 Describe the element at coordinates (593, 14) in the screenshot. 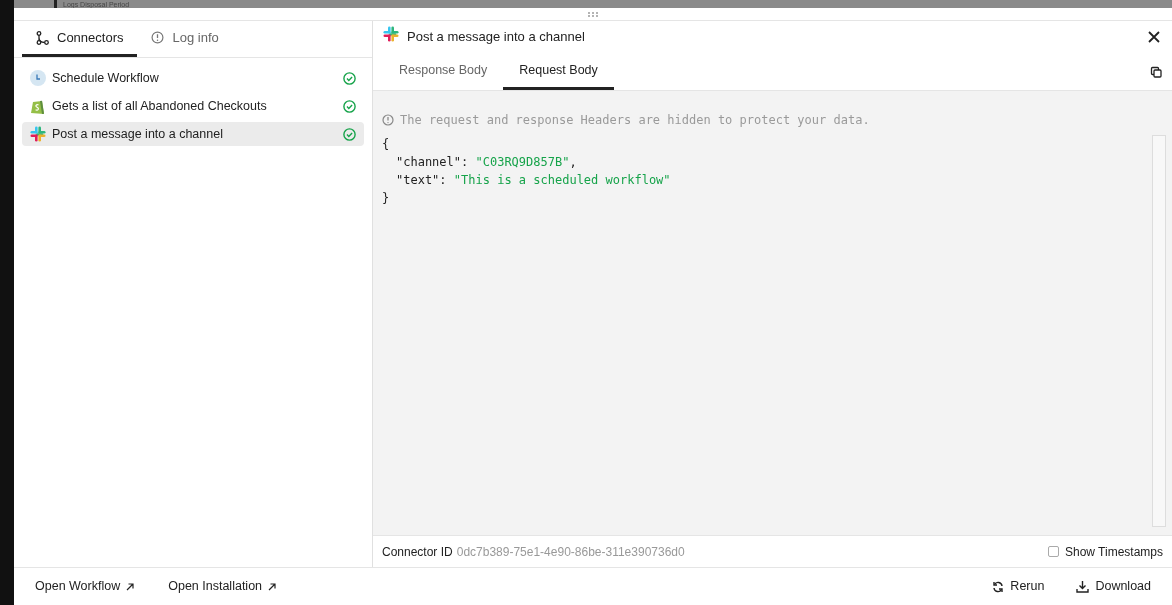

I see `drag-handle-icon` at that location.